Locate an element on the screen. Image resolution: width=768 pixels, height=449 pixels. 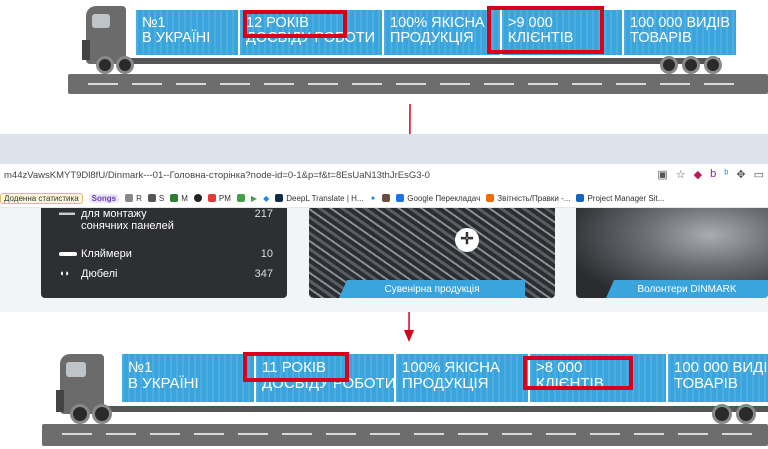
bookmark-tag: ◆ is located at coordinates (266, 198).